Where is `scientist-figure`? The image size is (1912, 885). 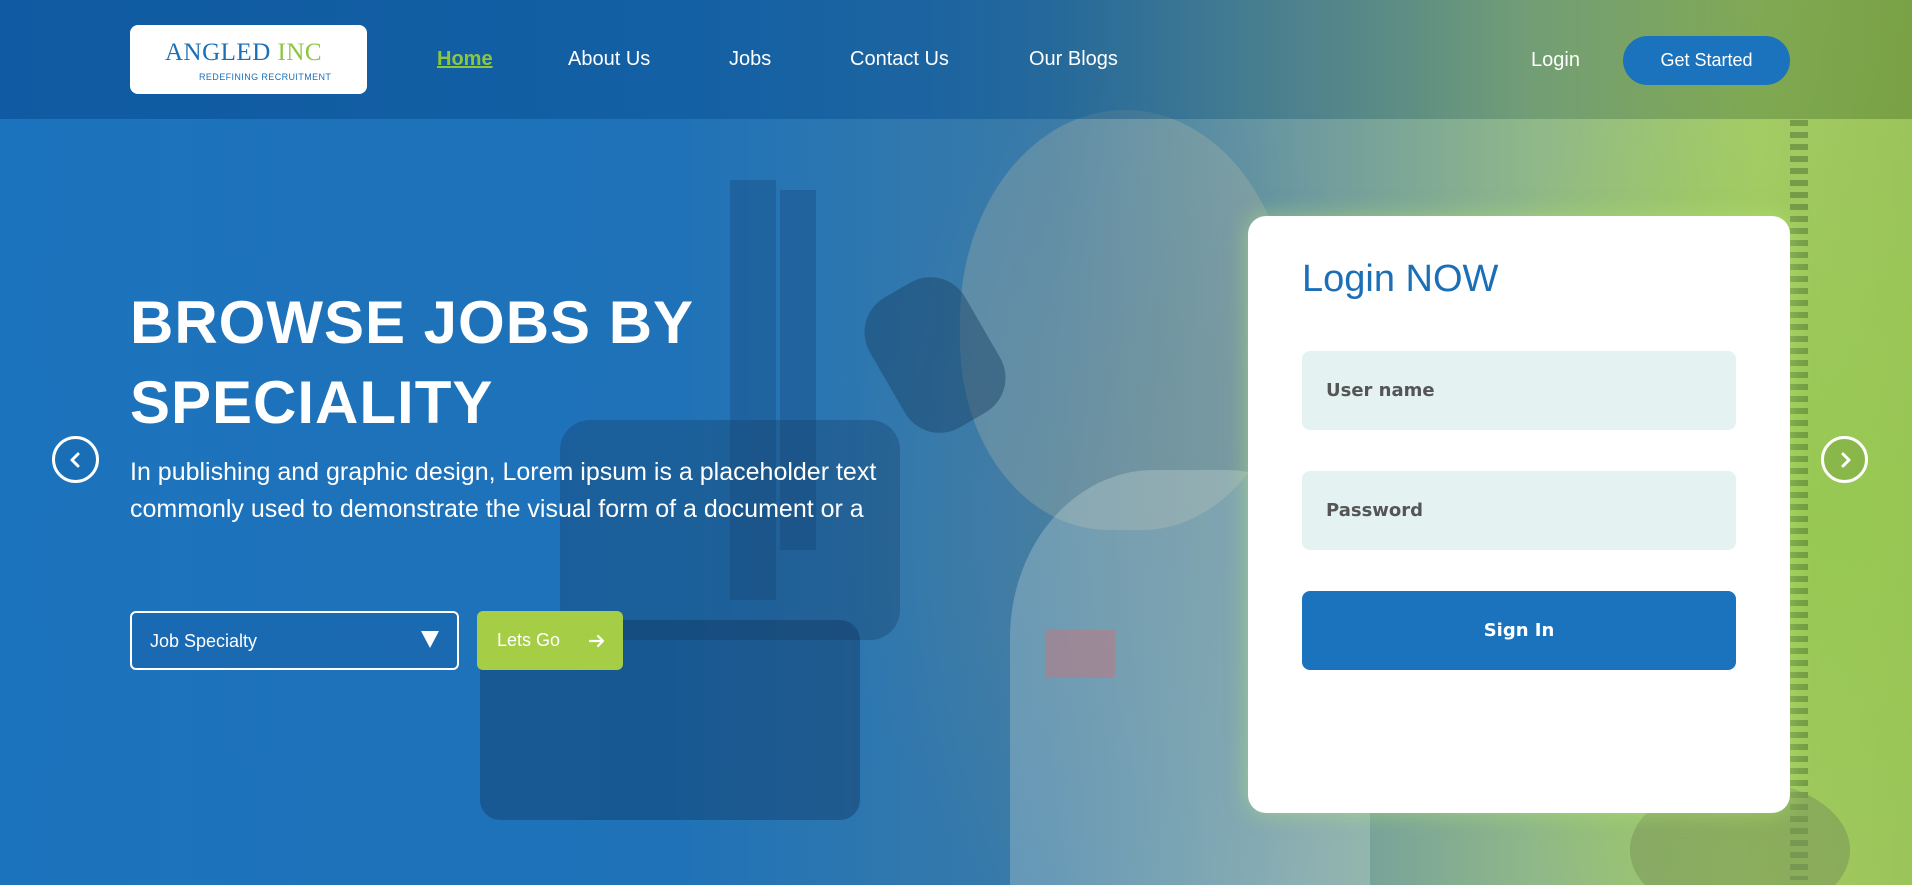
scientist-figure is located at coordinates (1125, 320).